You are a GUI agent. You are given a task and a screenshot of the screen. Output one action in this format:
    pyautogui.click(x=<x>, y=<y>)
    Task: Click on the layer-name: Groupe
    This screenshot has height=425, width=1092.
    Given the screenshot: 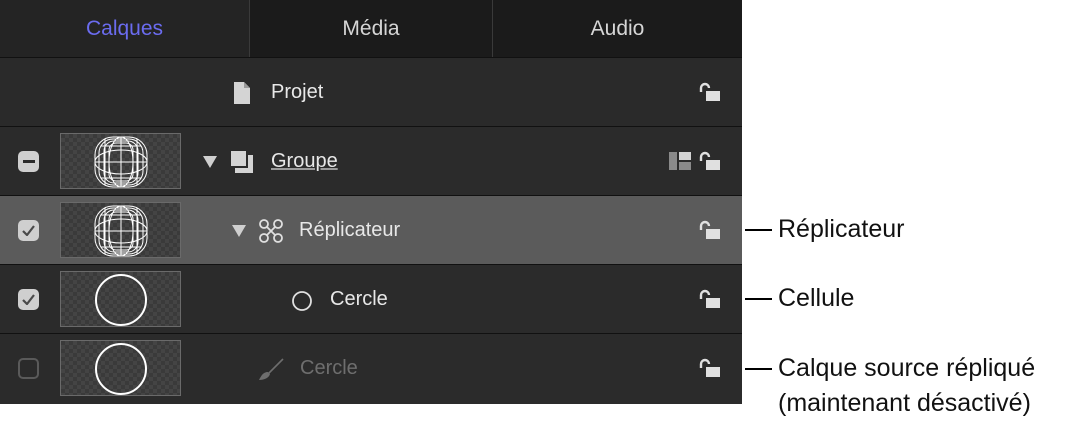 What is the action you would take?
    pyautogui.click(x=304, y=161)
    